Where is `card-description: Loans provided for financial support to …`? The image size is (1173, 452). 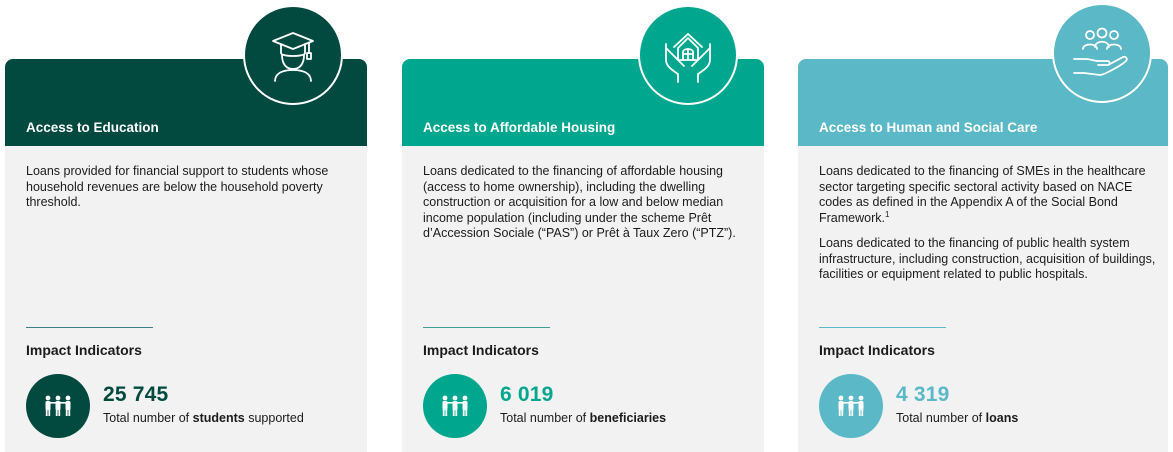 card-description: Loans provided for financial support to … is located at coordinates (188, 192).